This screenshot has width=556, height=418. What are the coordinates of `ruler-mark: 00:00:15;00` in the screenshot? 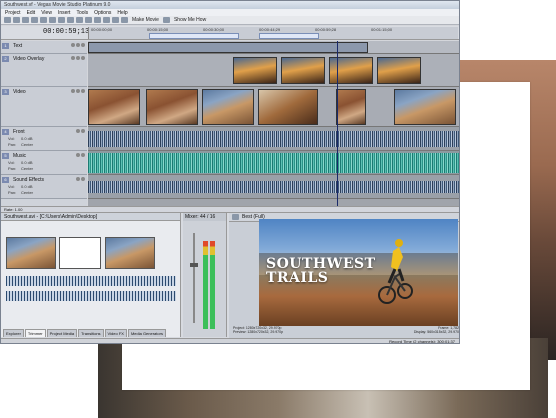 It's located at (158, 29).